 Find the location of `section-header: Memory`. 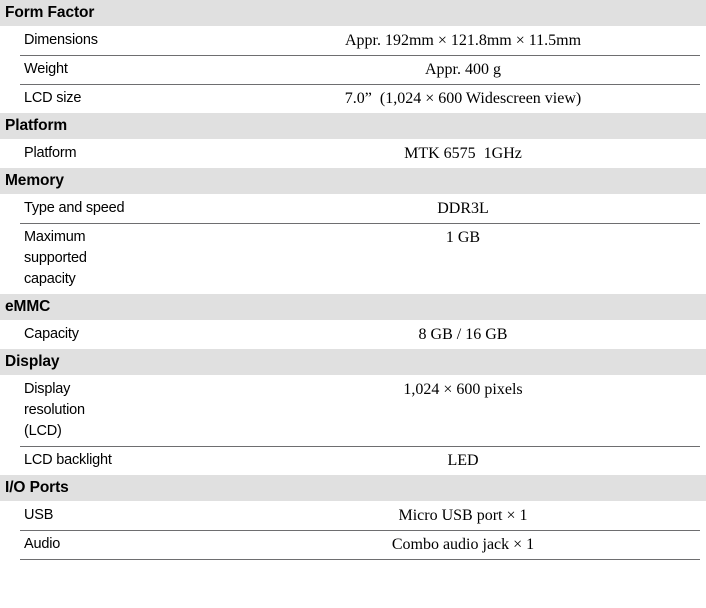

section-header: Memory is located at coordinates (353, 181).